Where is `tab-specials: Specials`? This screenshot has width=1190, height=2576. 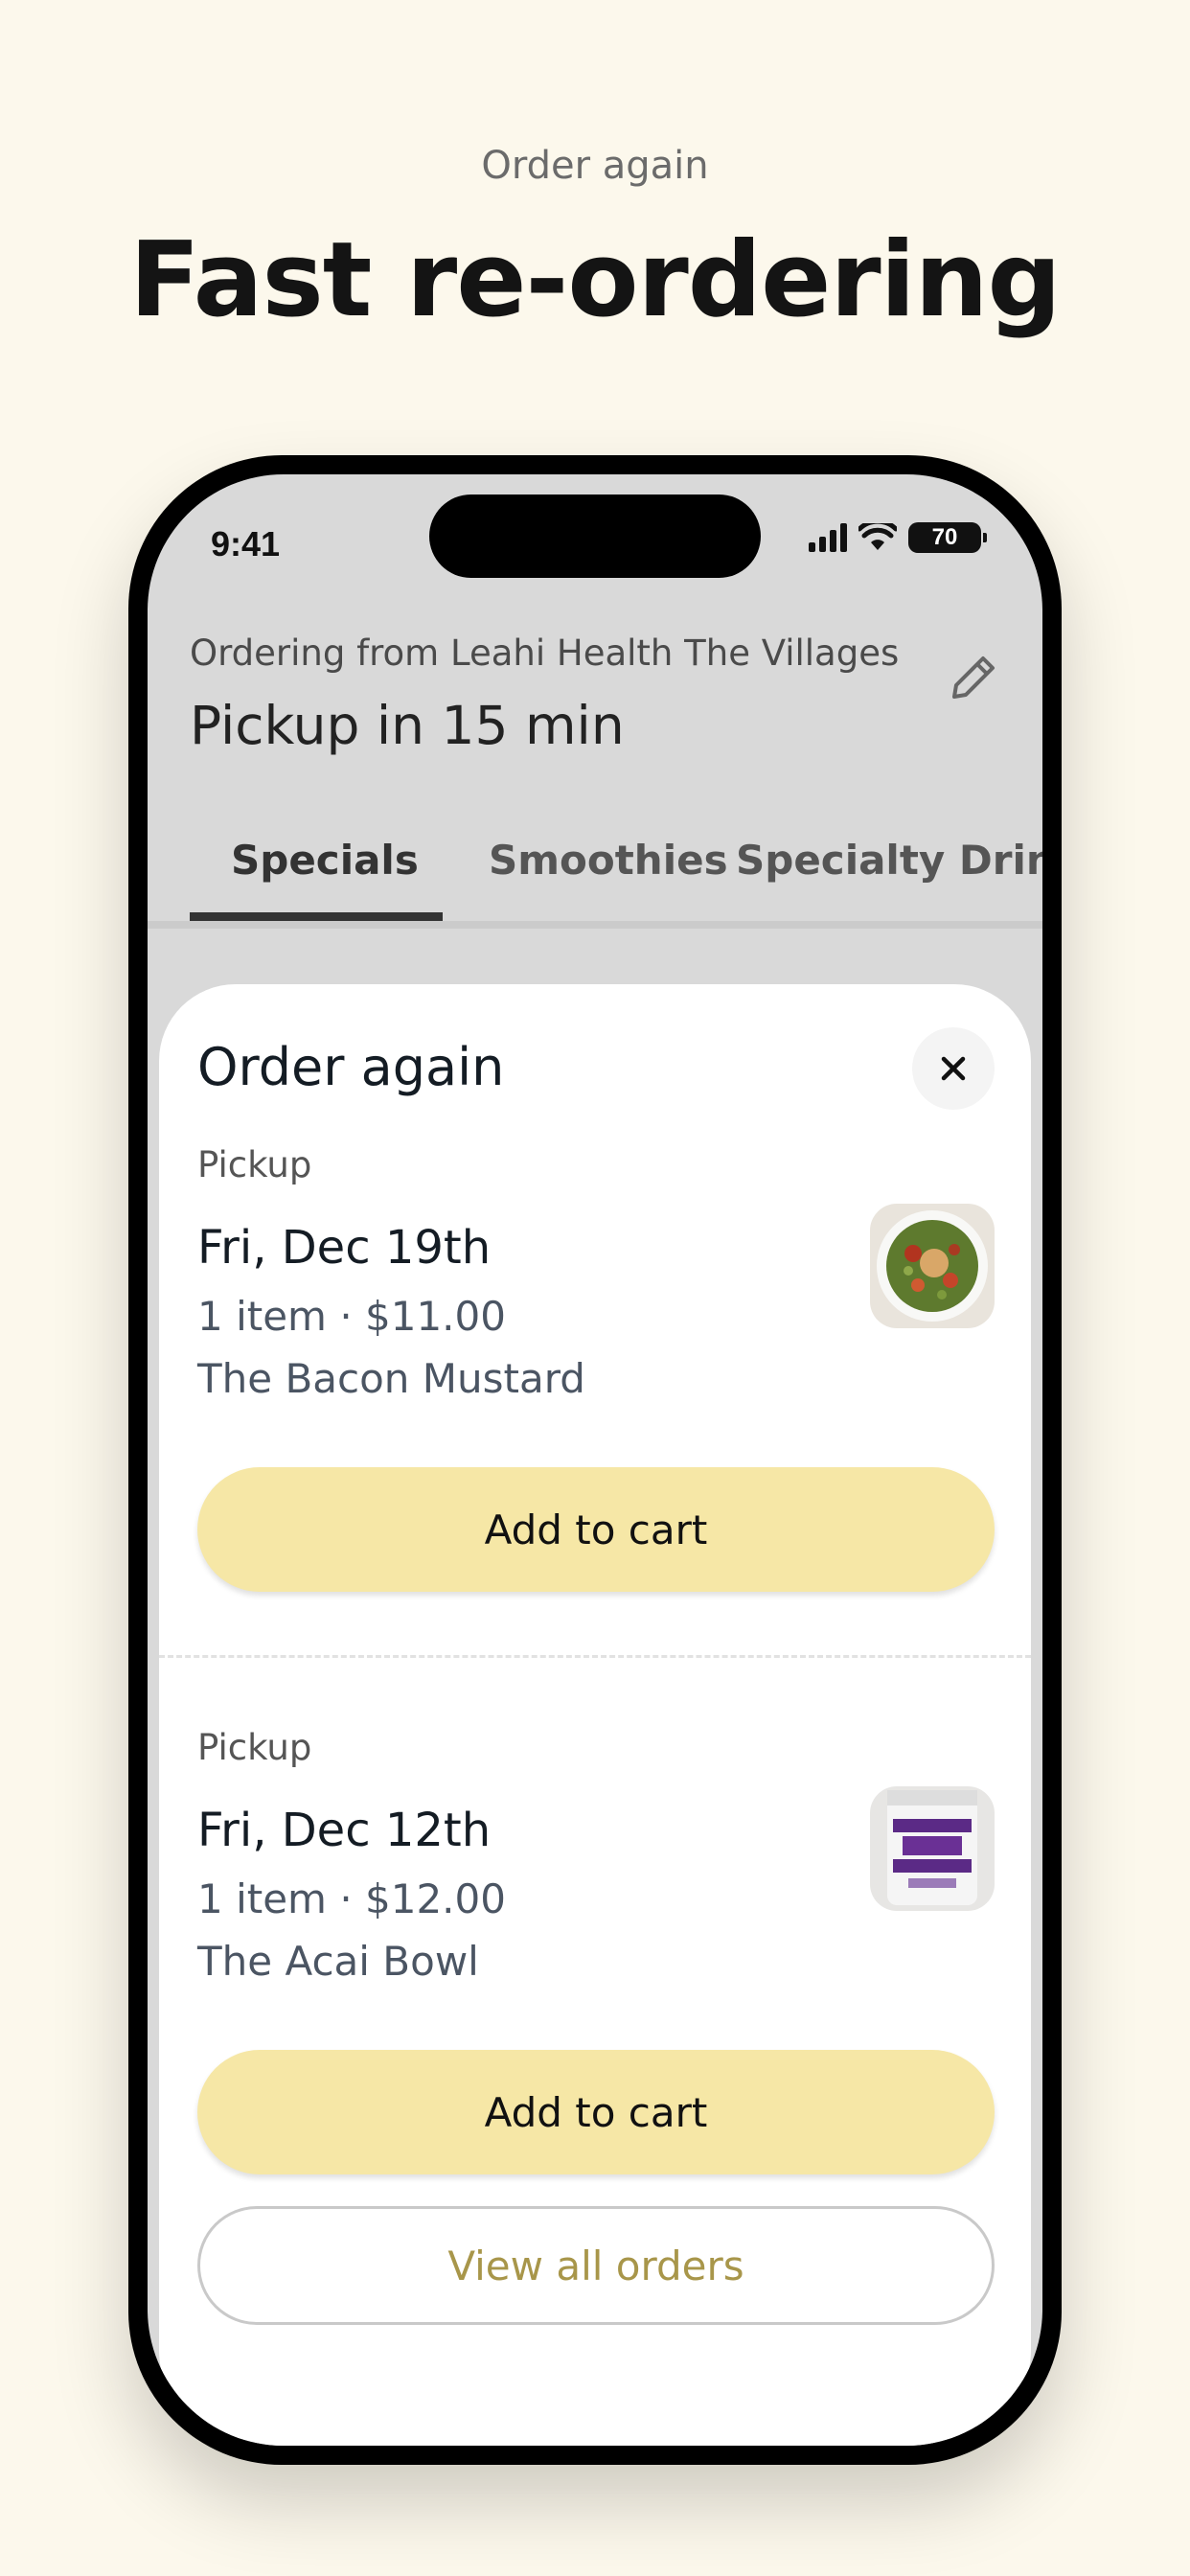
tab-specials: Specials is located at coordinates (325, 860).